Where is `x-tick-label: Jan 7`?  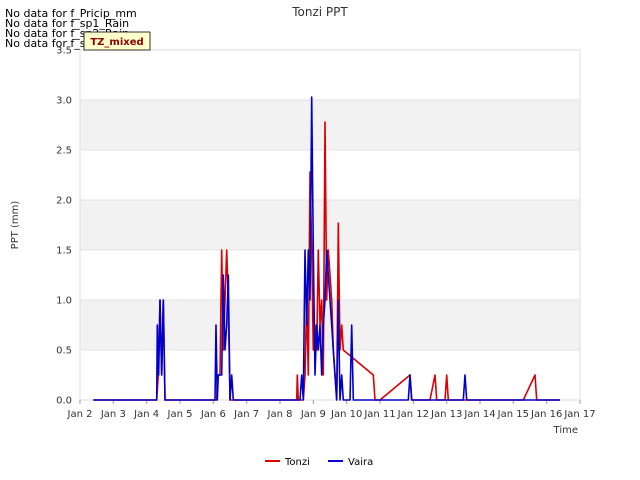
x-tick-label: Jan 7 is located at coordinates (246, 414).